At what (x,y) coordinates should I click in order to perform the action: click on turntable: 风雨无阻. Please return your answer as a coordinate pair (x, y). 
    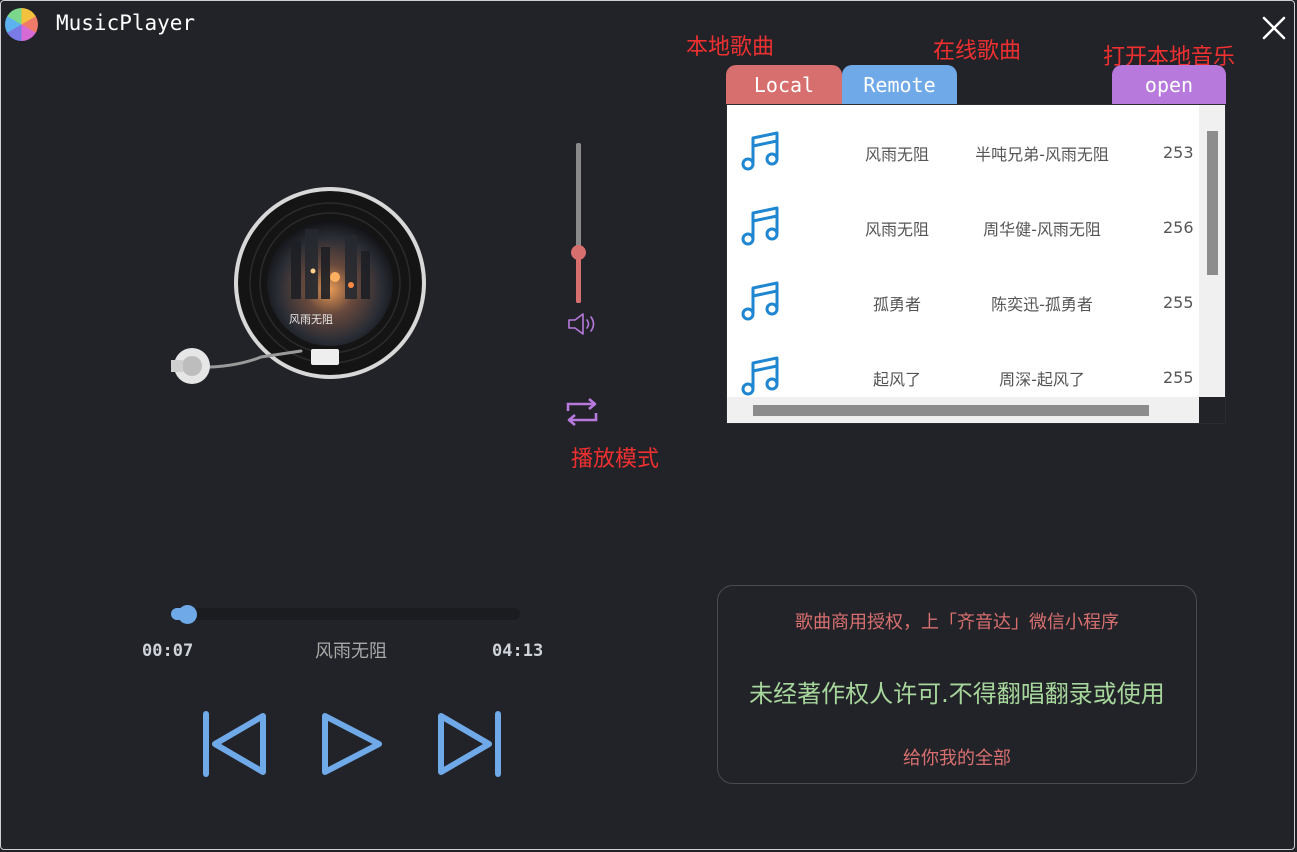
    Looking at the image, I should click on (298, 285).